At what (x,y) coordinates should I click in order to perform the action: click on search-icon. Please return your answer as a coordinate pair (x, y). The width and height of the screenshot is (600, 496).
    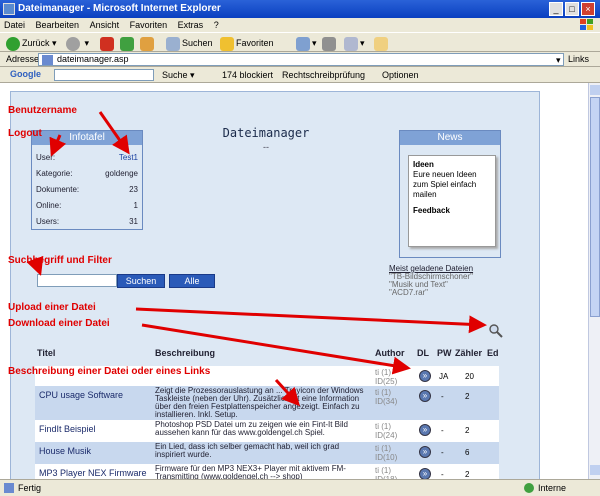
    Looking at the image, I should click on (173, 43).